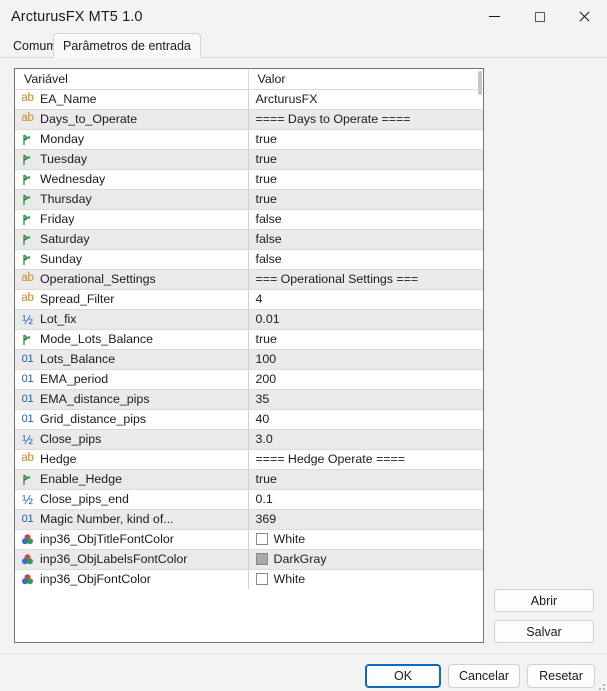  I want to click on cell-variable: ½ Close_pips, so click(131, 438).